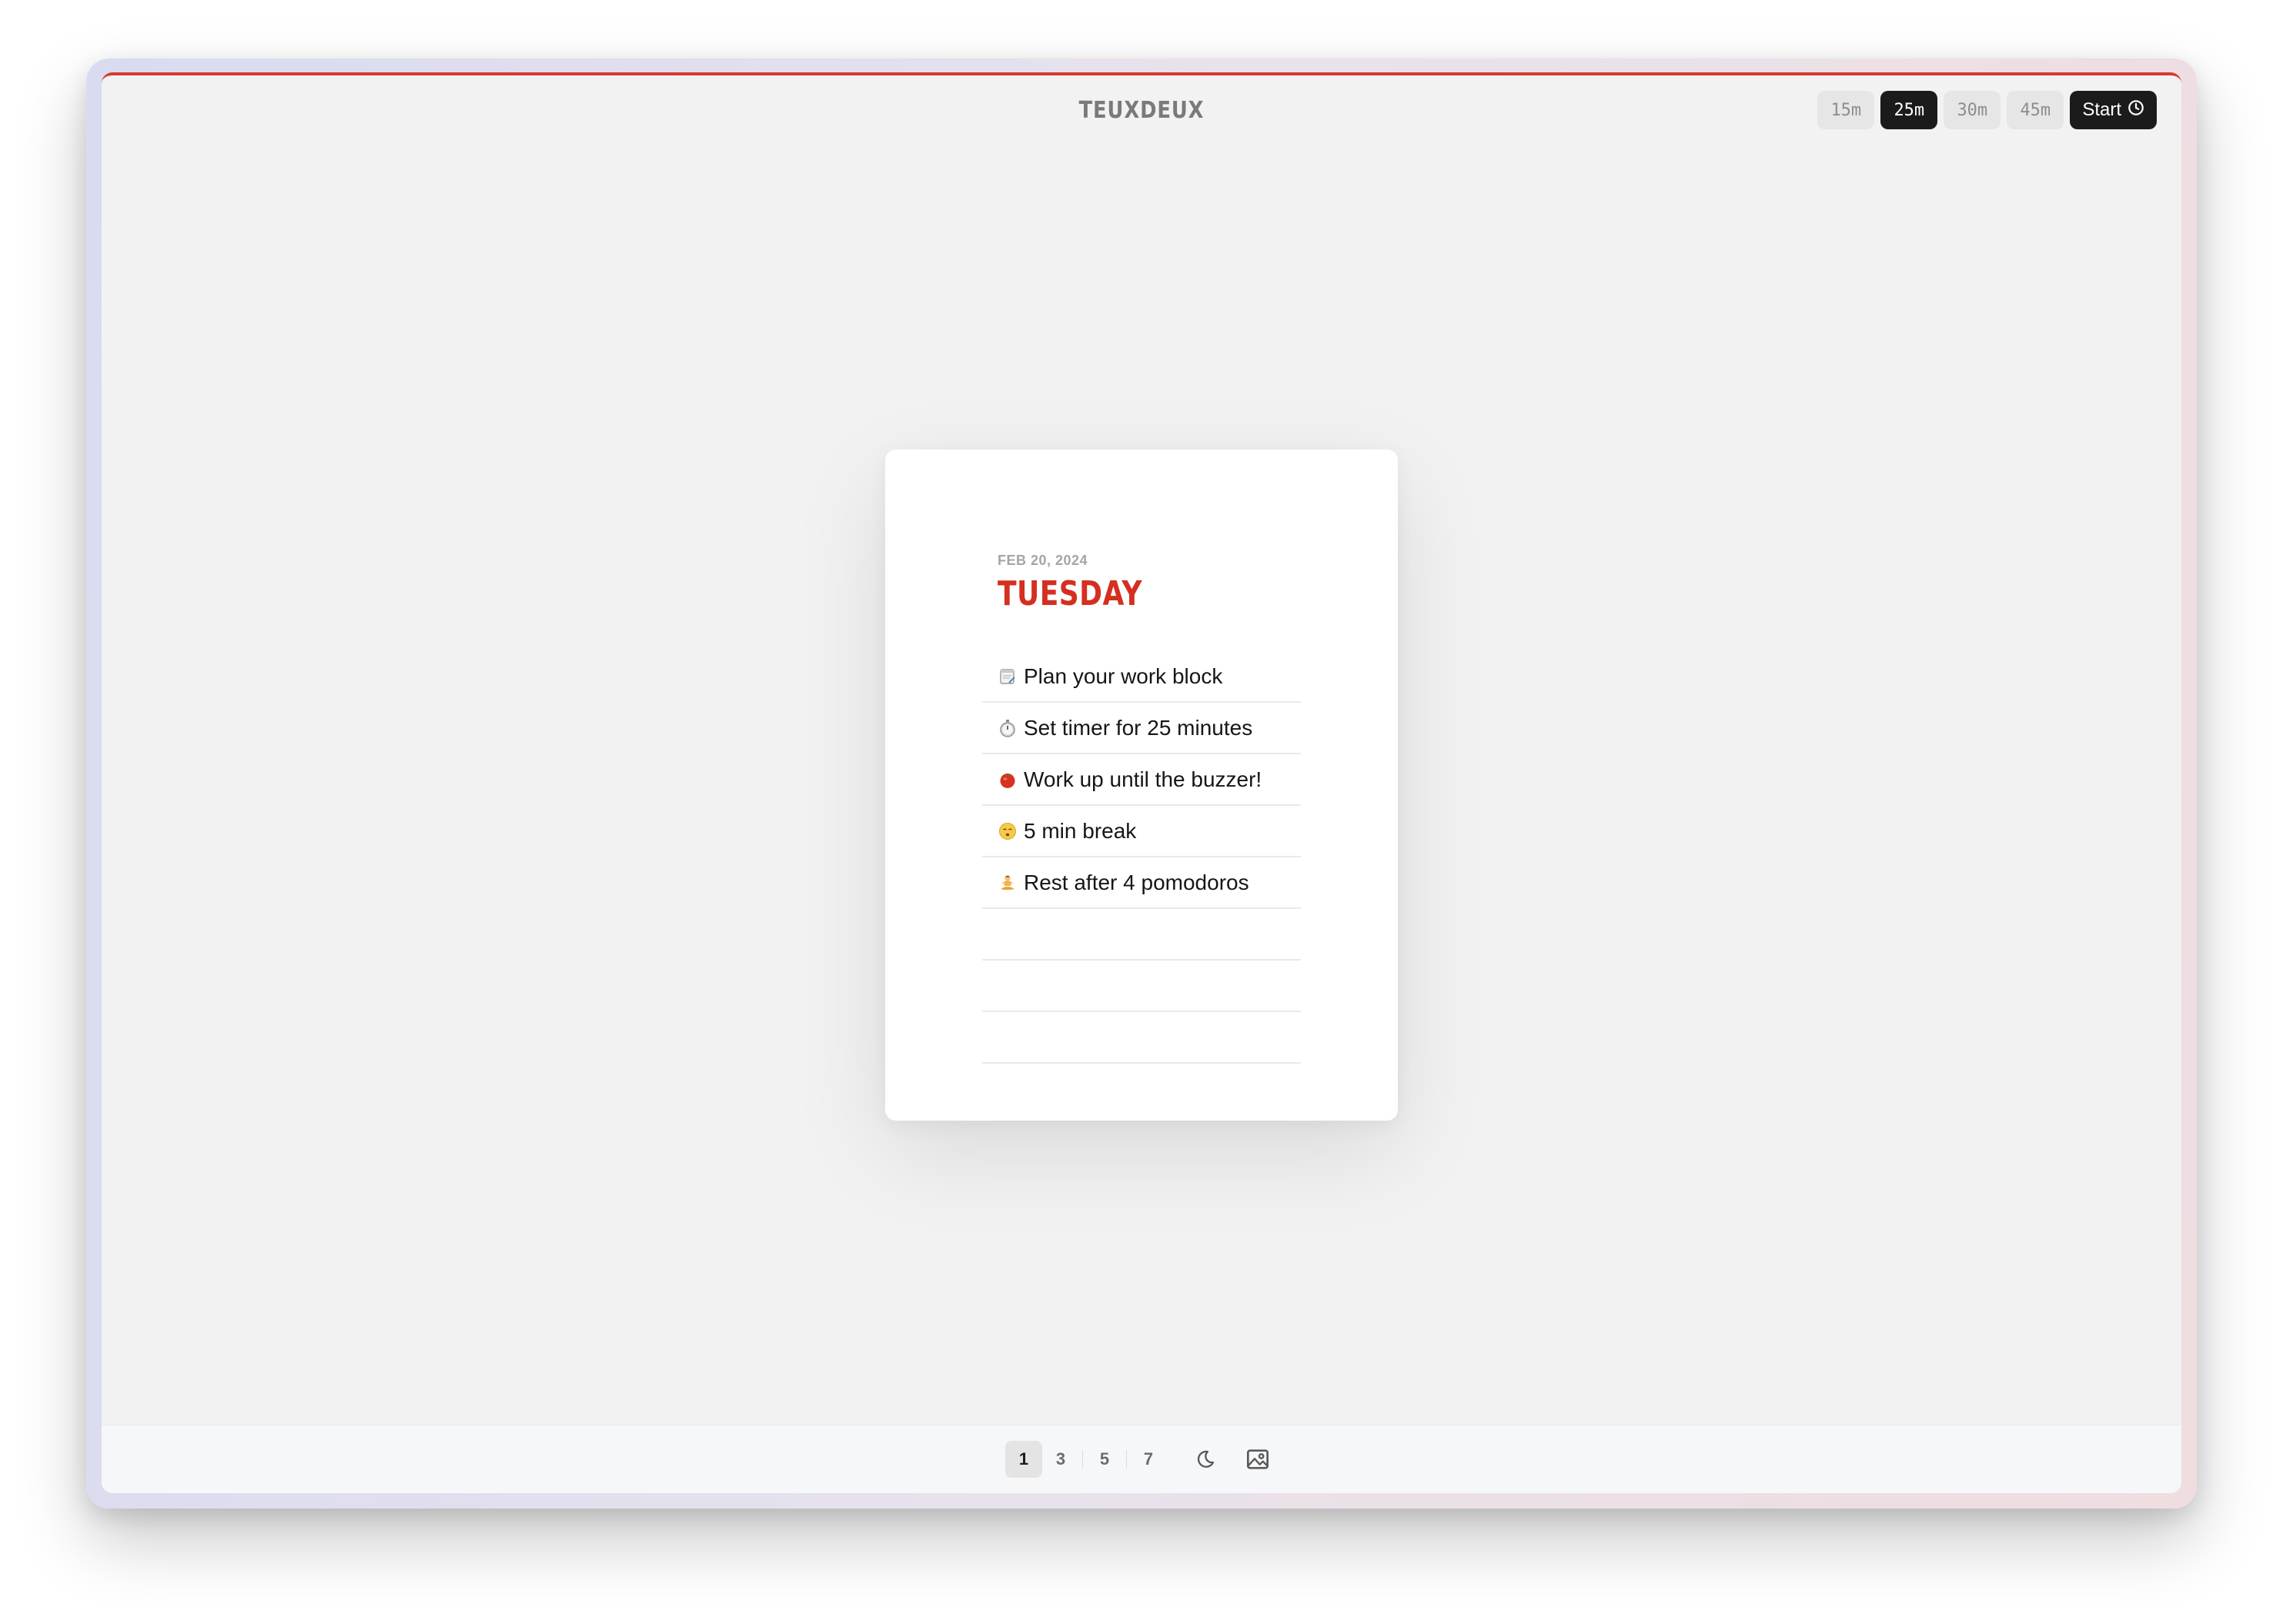 Image resolution: width=2283 pixels, height=1624 pixels. I want to click on task-item: 5 min break, so click(1141, 831).